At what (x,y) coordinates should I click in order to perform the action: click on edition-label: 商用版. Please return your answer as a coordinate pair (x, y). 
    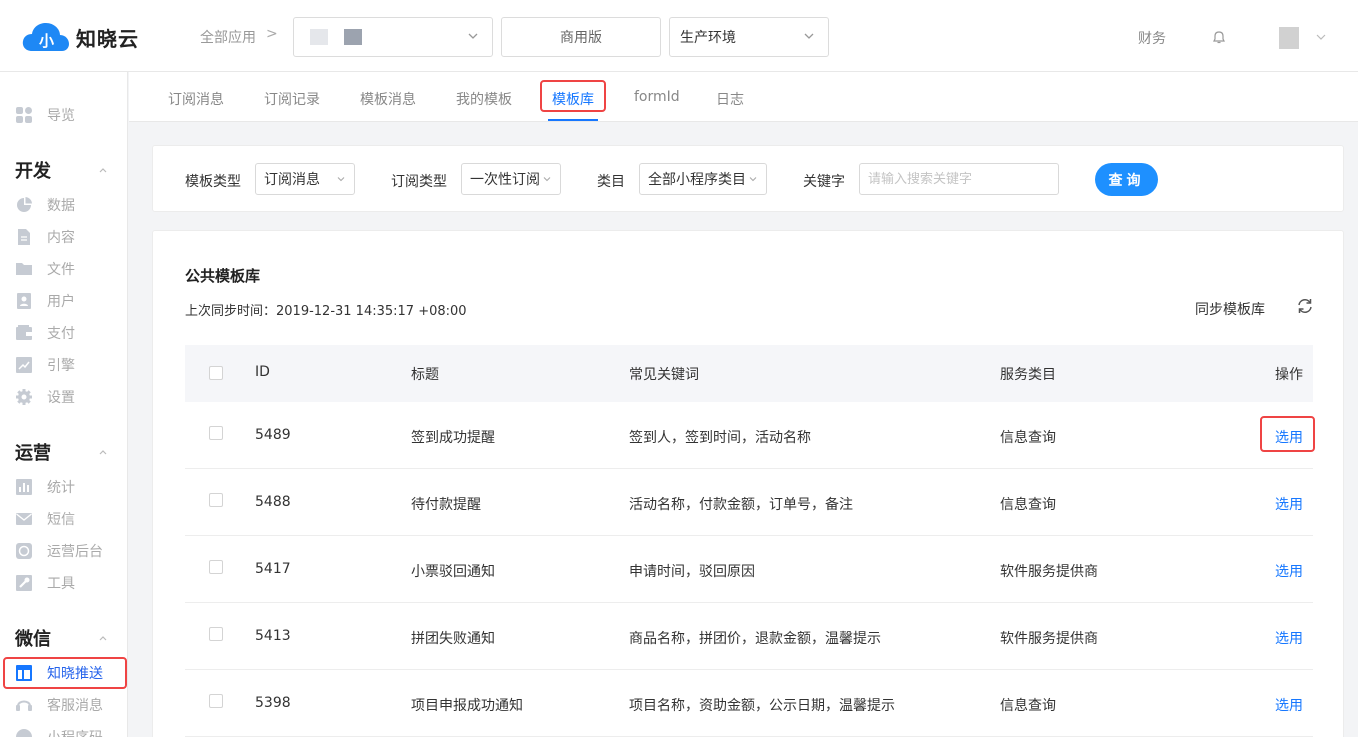
    Looking at the image, I should click on (581, 38).